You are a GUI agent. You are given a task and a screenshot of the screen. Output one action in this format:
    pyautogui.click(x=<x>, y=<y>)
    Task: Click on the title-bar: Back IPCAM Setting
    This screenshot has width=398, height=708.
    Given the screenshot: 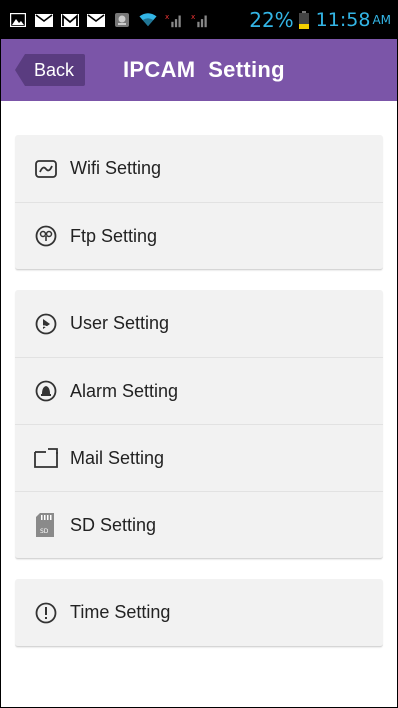 What is the action you would take?
    pyautogui.click(x=199, y=70)
    